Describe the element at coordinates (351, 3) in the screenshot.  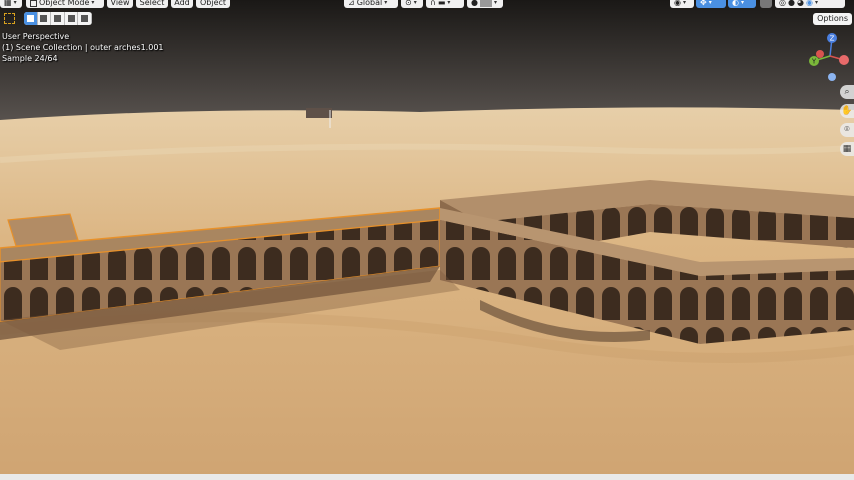
I see `axes-icon: ⊿` at that location.